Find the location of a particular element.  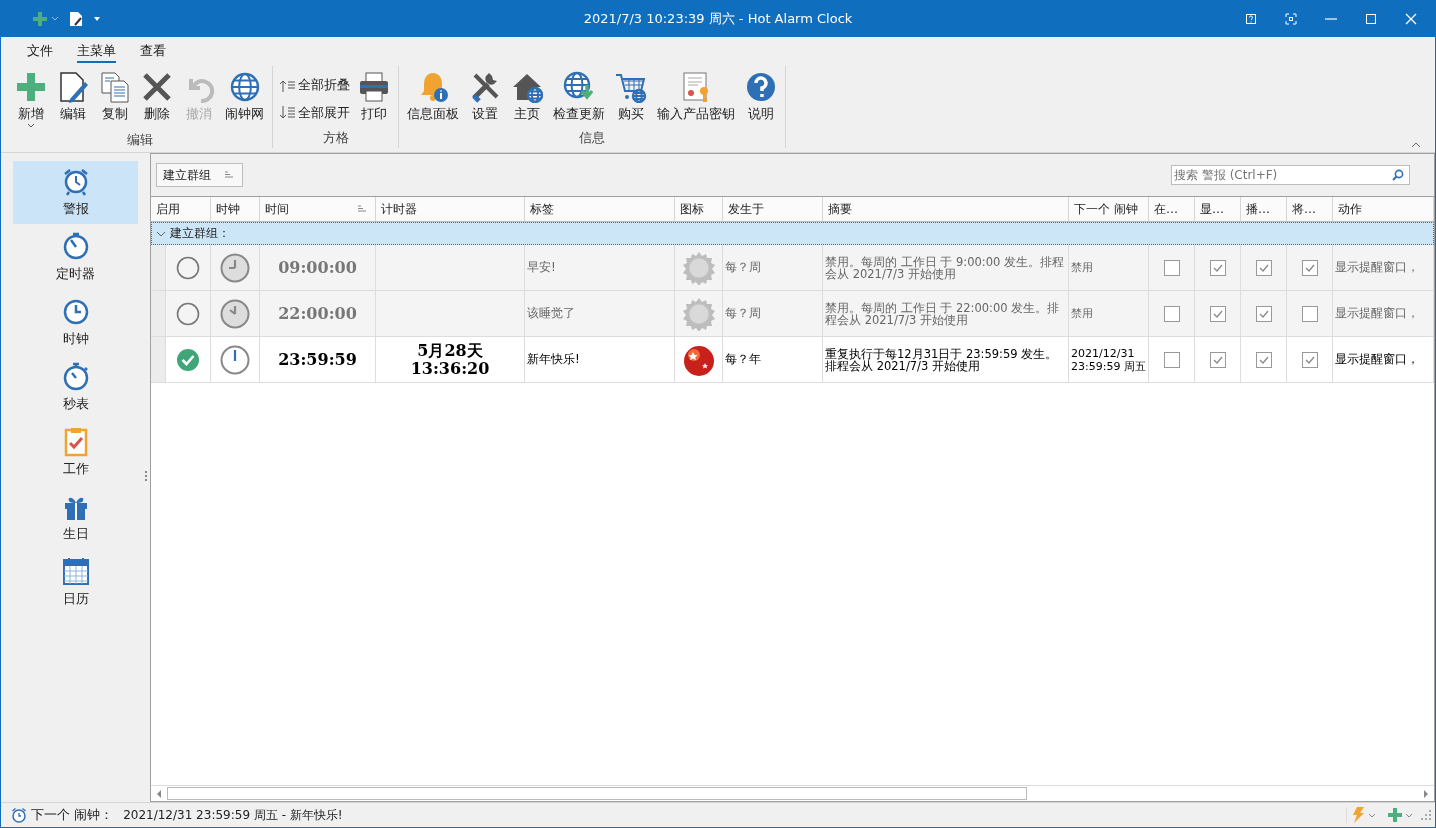

column-header: 计时器 is located at coordinates (450, 209).